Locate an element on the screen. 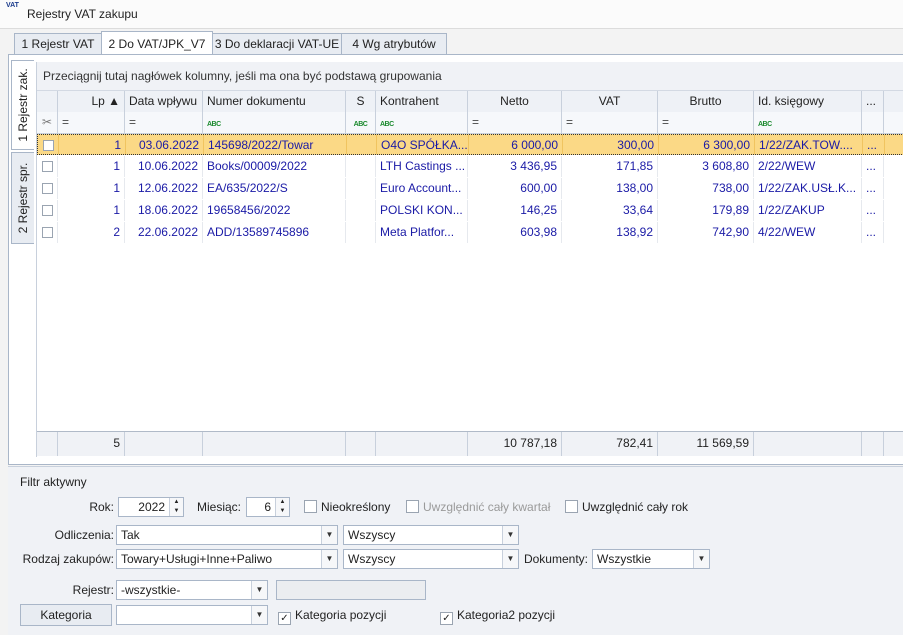 The height and width of the screenshot is (635, 903). odliczenia-kontrahent-select: Wszyscy ▼ is located at coordinates (431, 535).